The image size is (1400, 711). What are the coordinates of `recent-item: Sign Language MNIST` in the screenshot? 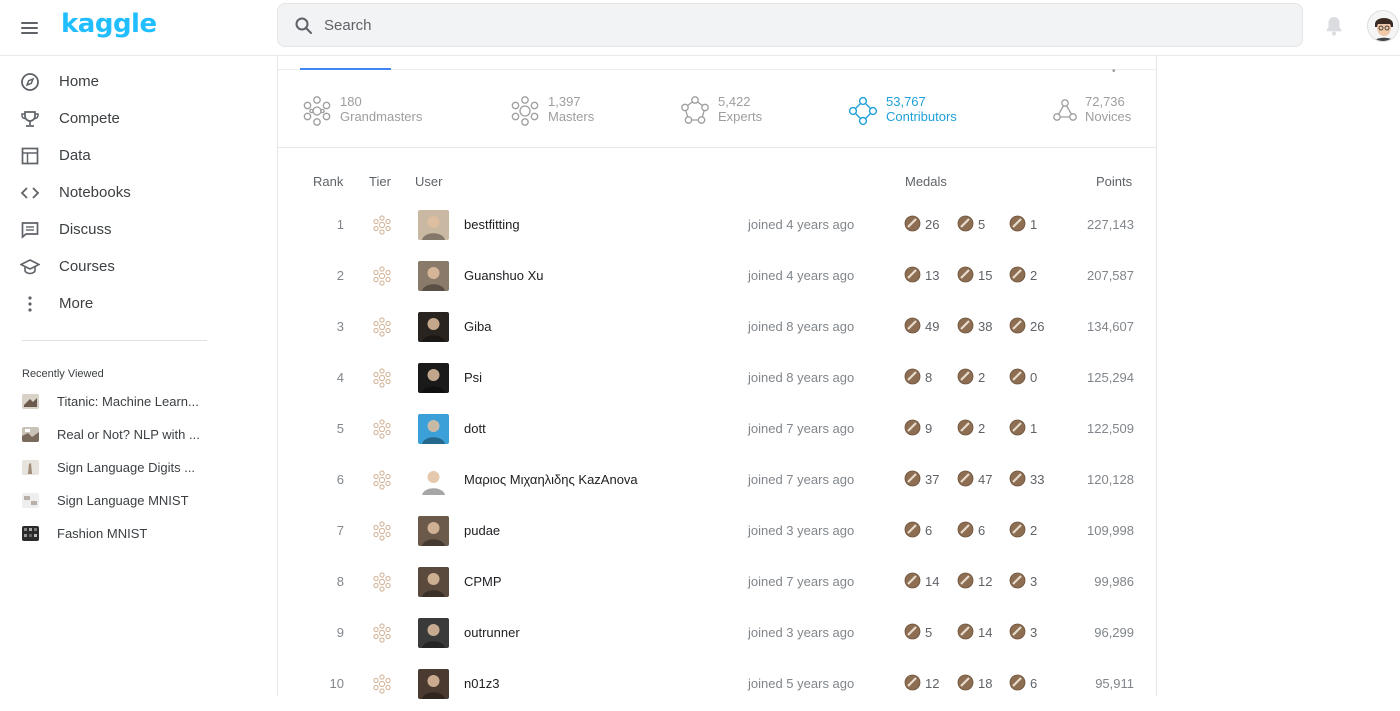 It's located at (120, 500).